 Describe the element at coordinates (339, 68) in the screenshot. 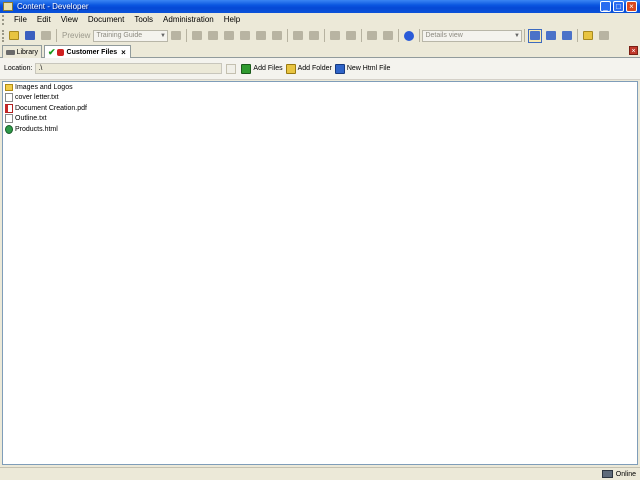

I see `new-html-file-icon` at that location.